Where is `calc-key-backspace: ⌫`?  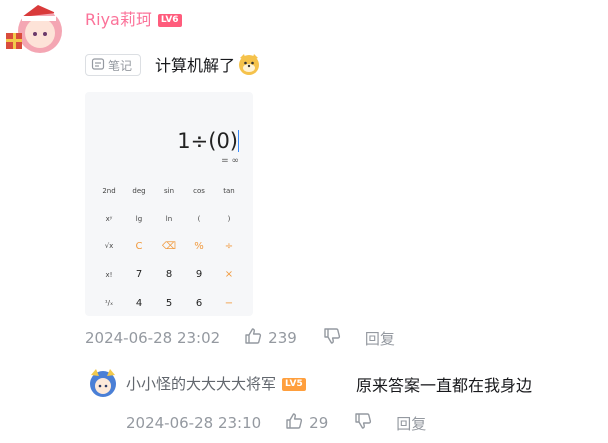 calc-key-backspace: ⌫ is located at coordinates (169, 246).